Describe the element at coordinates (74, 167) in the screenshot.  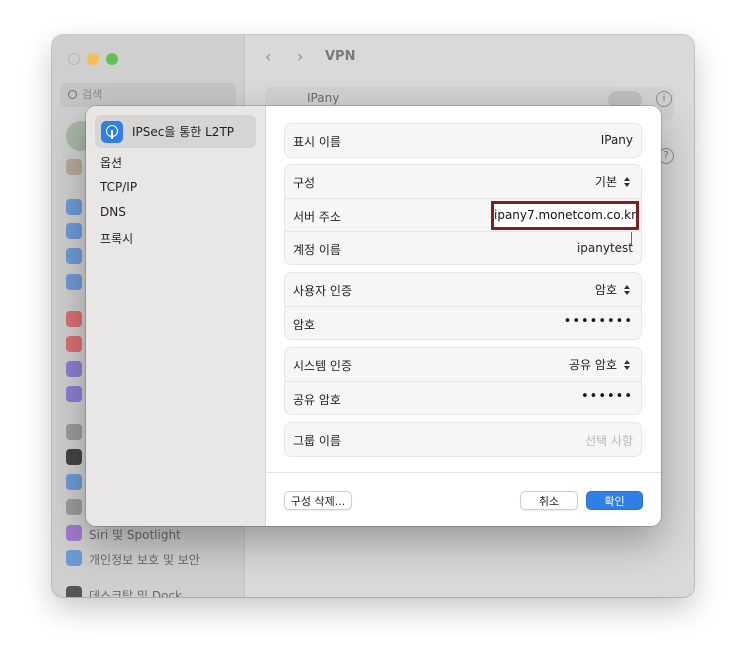
I see `family-icon` at that location.